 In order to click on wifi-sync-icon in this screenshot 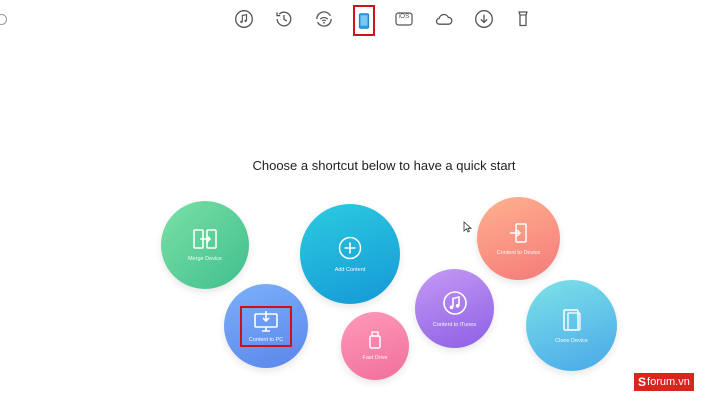, I will do `click(324, 19)`.